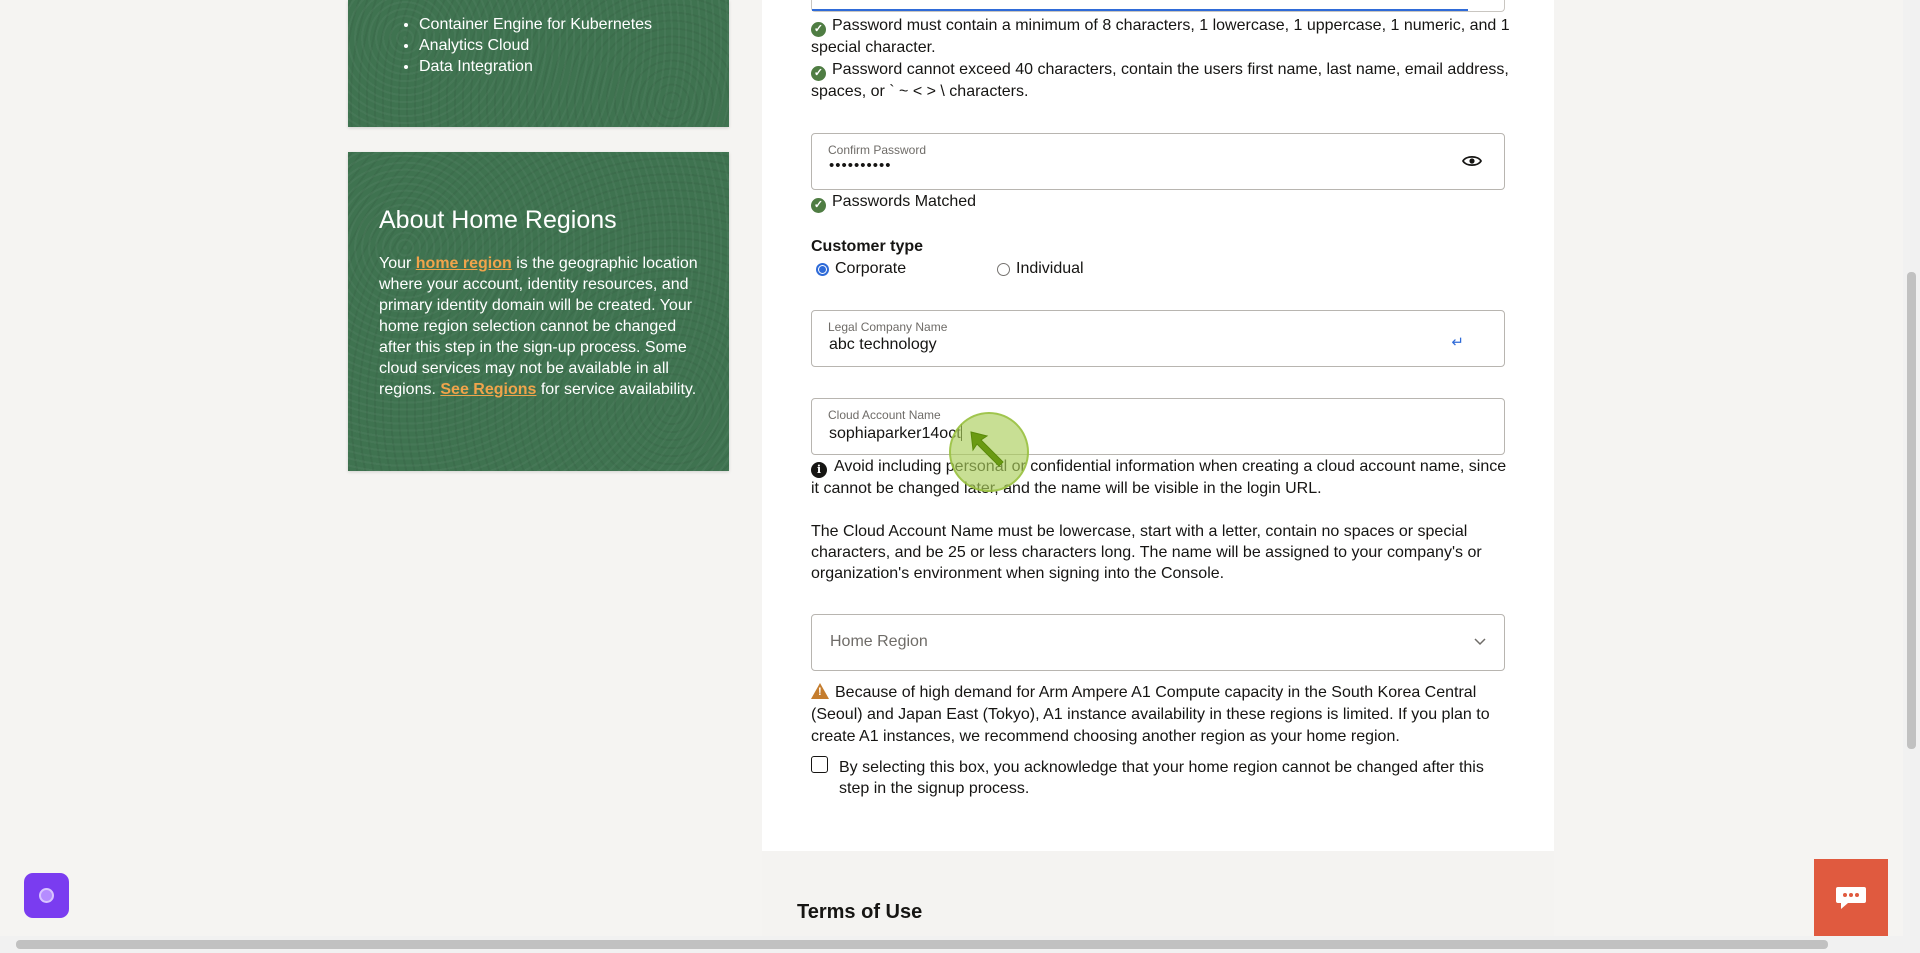 The height and width of the screenshot is (953, 1920). I want to click on terms-of-use-title: Terms of Use, so click(860, 912).